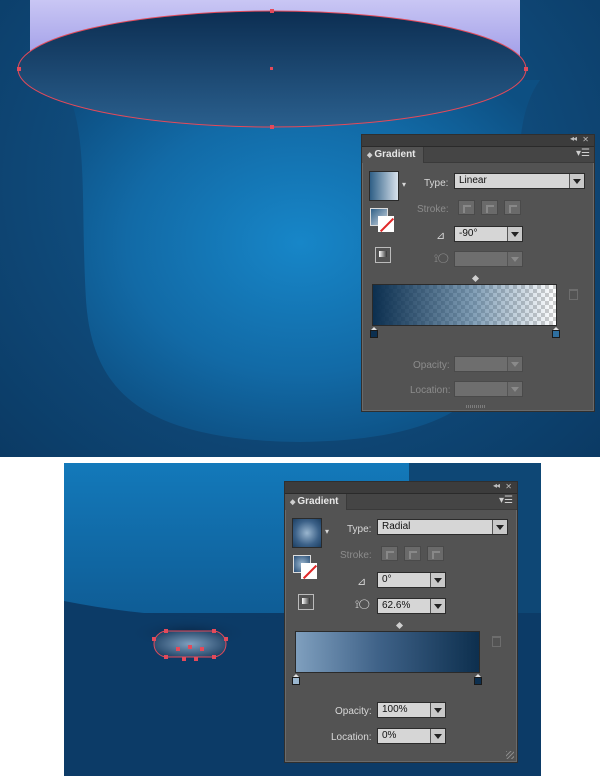 This screenshot has height=776, width=600. Describe the element at coordinates (476, 406) in the screenshot. I see `panel-resize-grip` at that location.